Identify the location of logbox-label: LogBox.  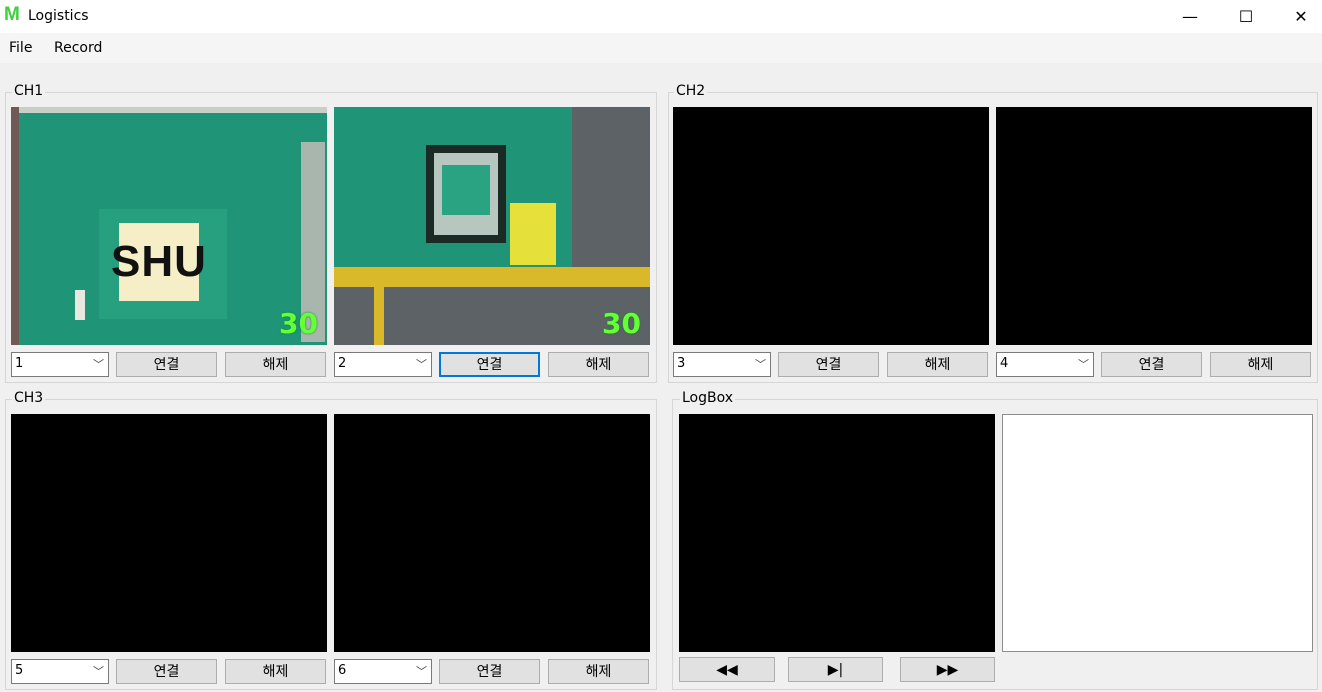
(708, 398).